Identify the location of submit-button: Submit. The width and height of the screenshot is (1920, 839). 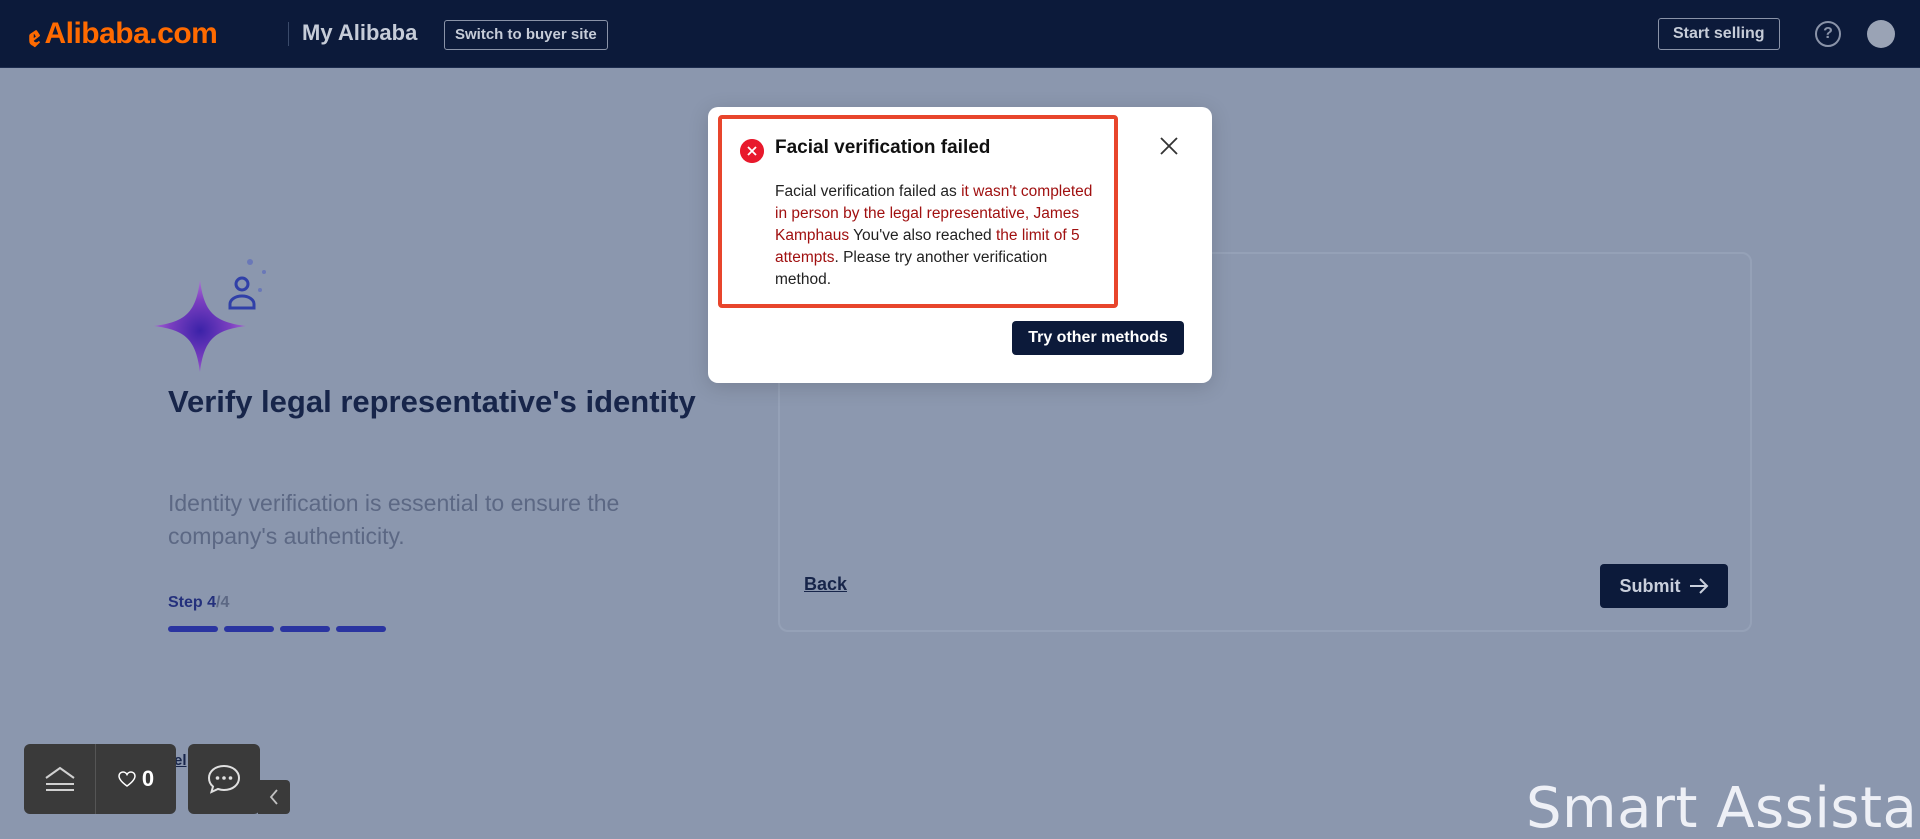
(1664, 586).